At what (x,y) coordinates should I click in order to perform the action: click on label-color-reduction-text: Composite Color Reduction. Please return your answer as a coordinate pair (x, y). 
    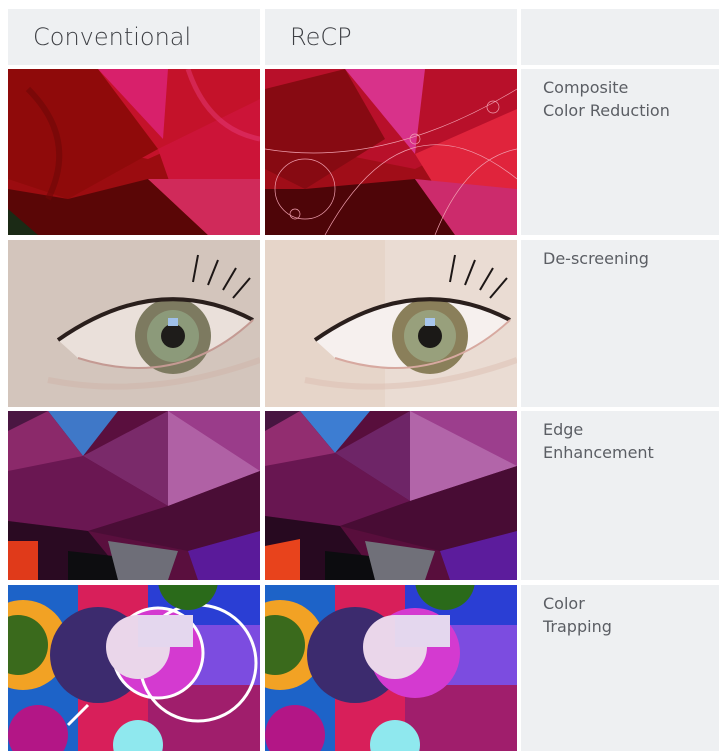
    Looking at the image, I should click on (606, 99).